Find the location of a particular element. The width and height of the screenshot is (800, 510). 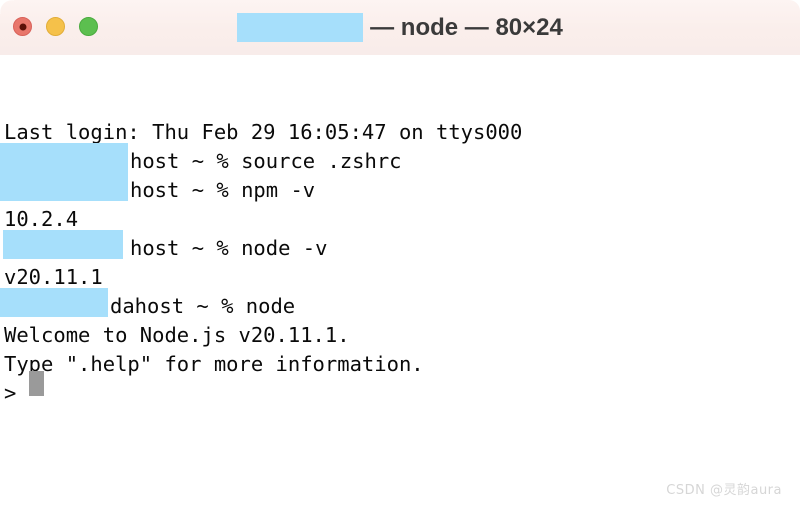

window-title-group: — node — 80×24 is located at coordinates (400, 27).